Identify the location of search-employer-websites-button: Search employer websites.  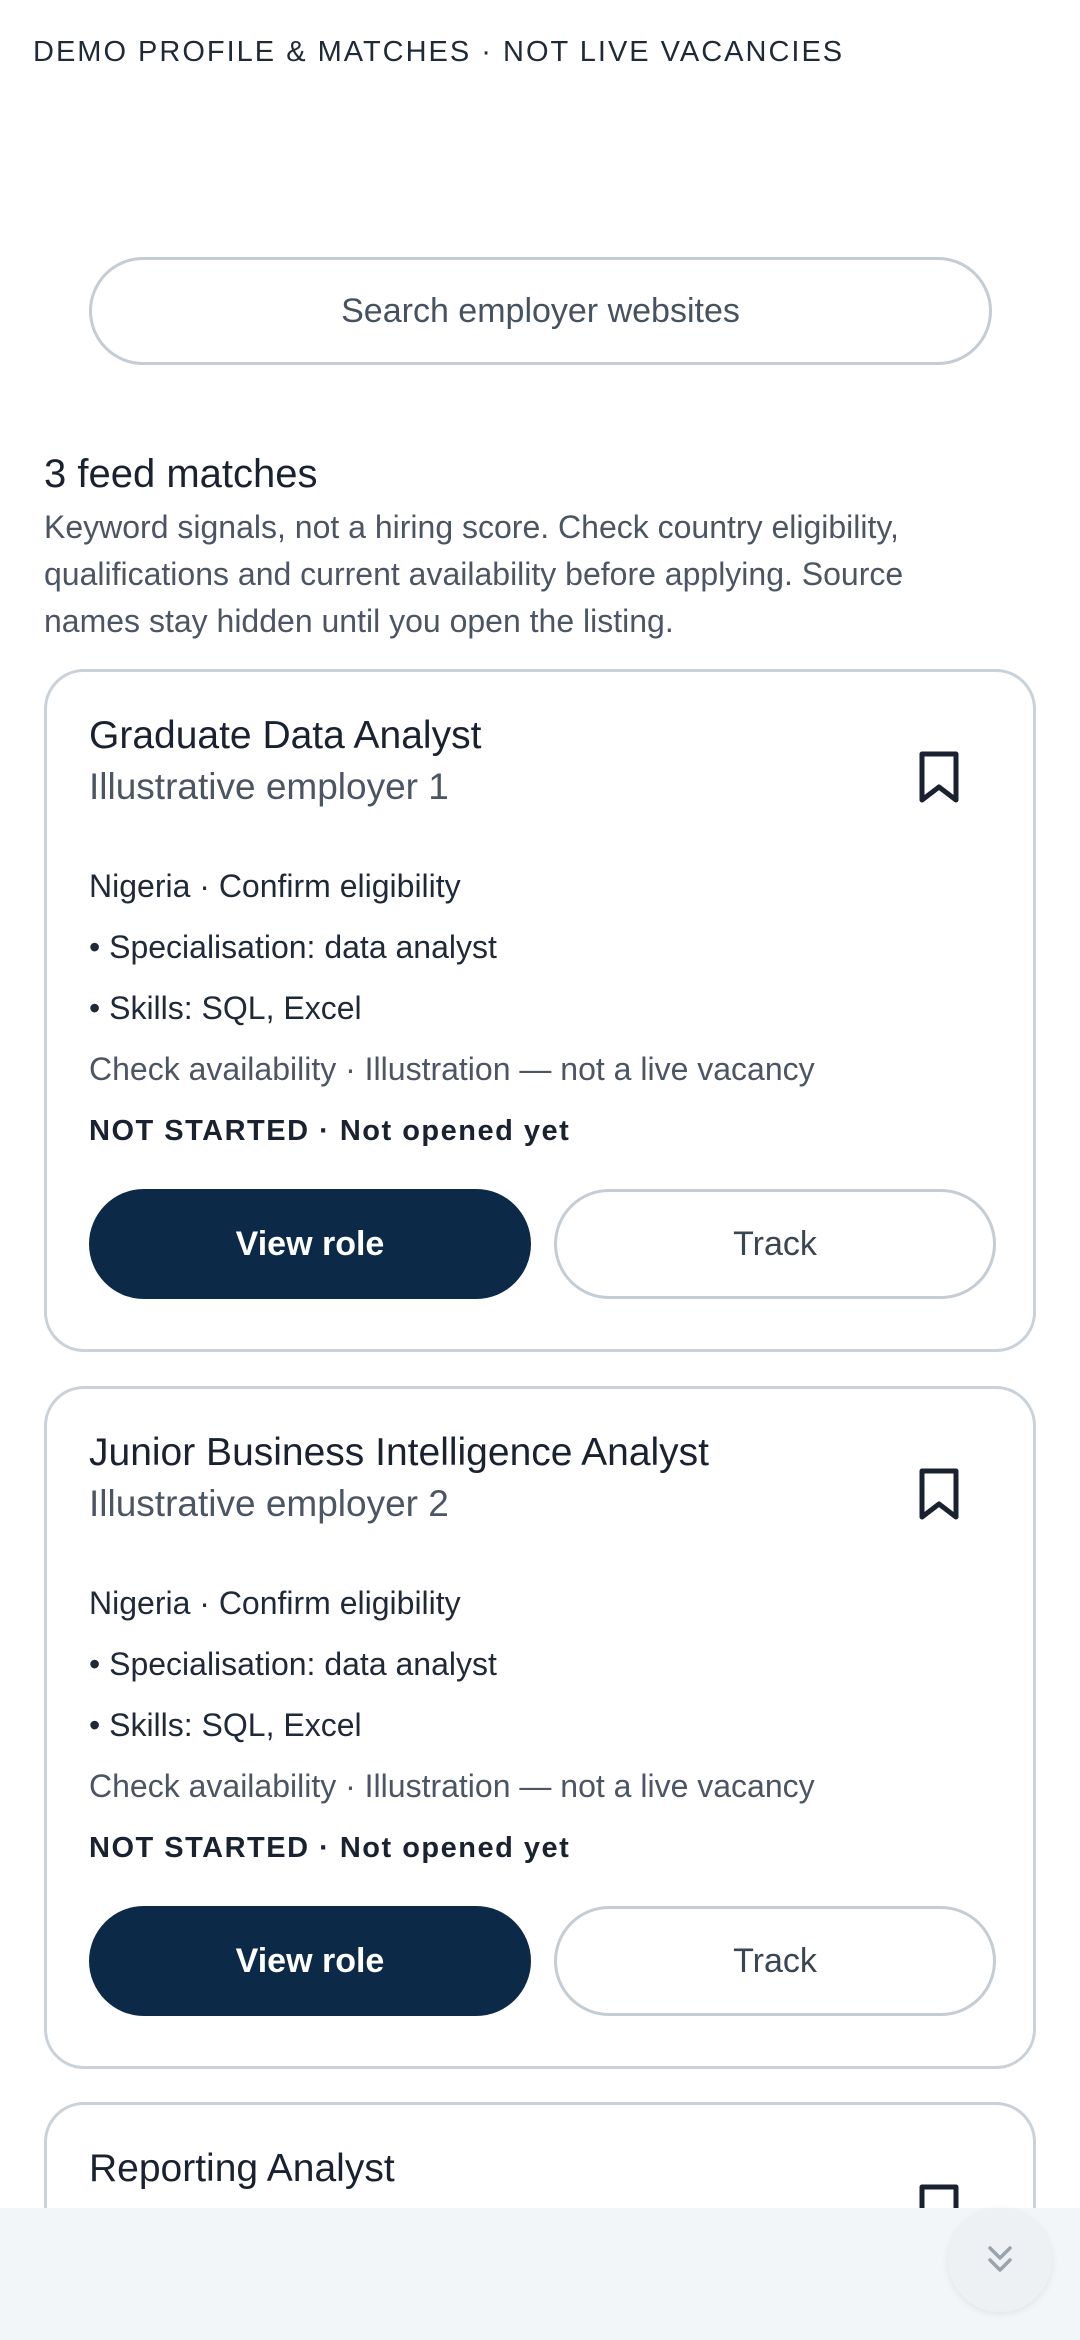
(540, 311).